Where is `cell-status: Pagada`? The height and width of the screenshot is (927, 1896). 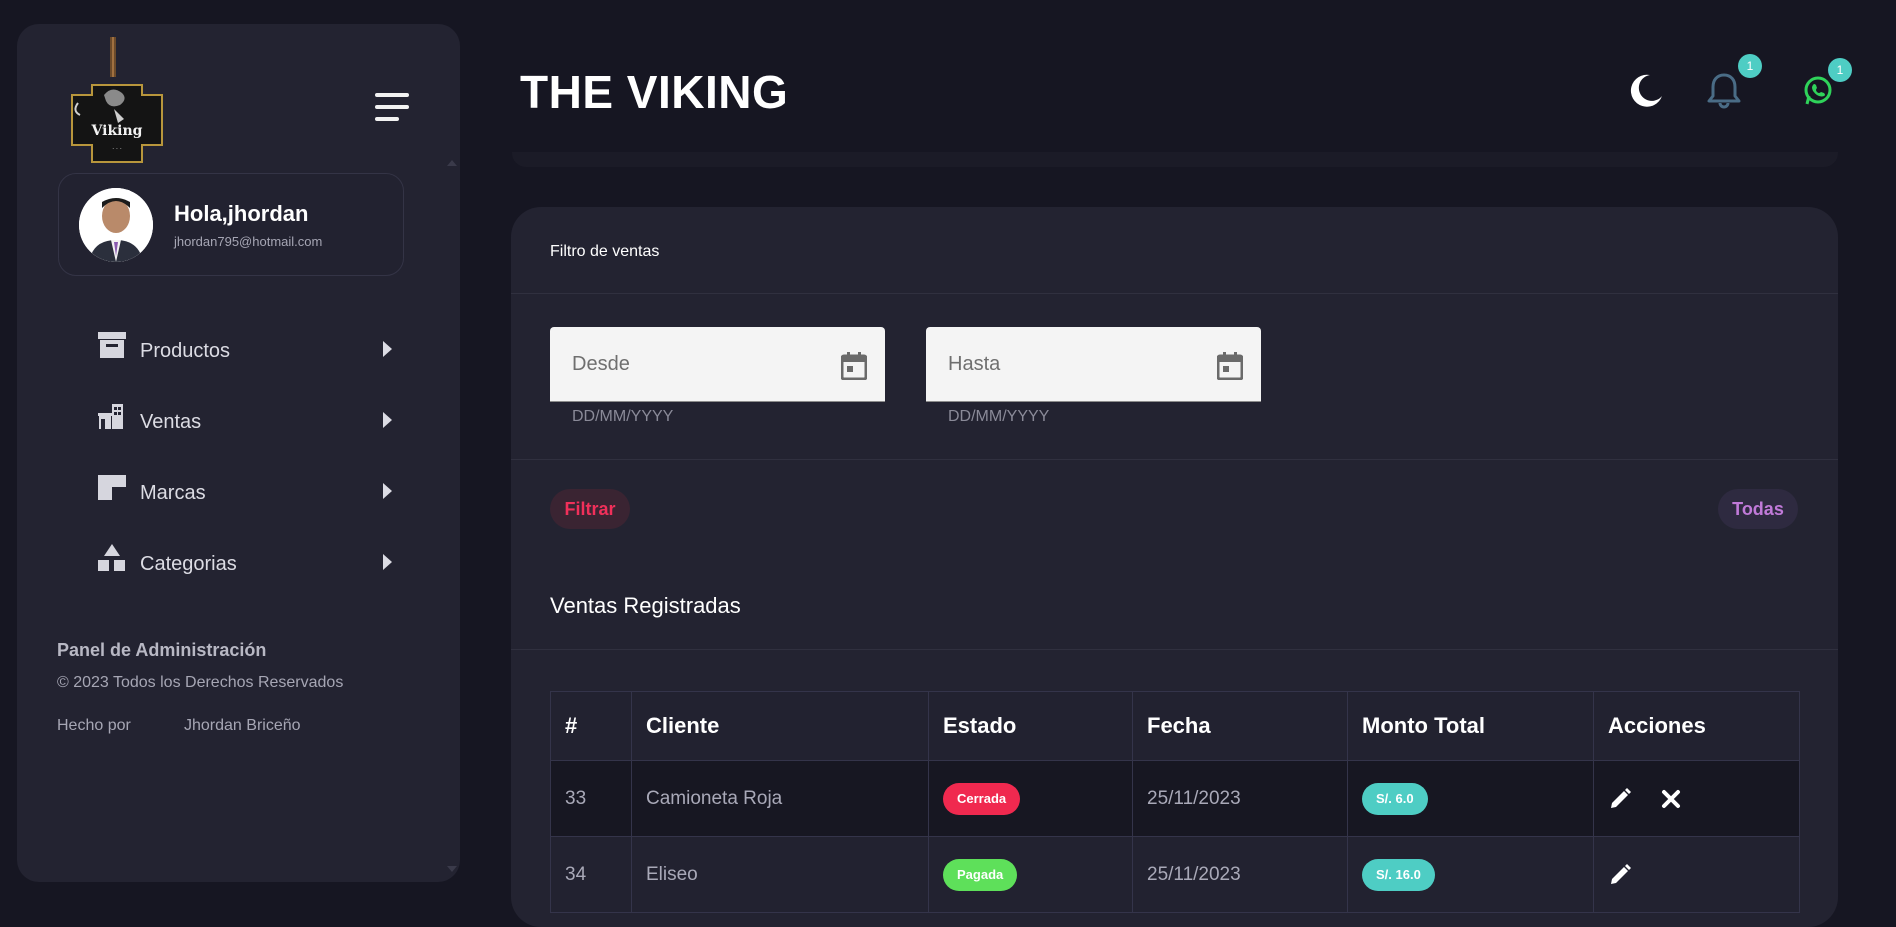
cell-status: Pagada is located at coordinates (1030, 874).